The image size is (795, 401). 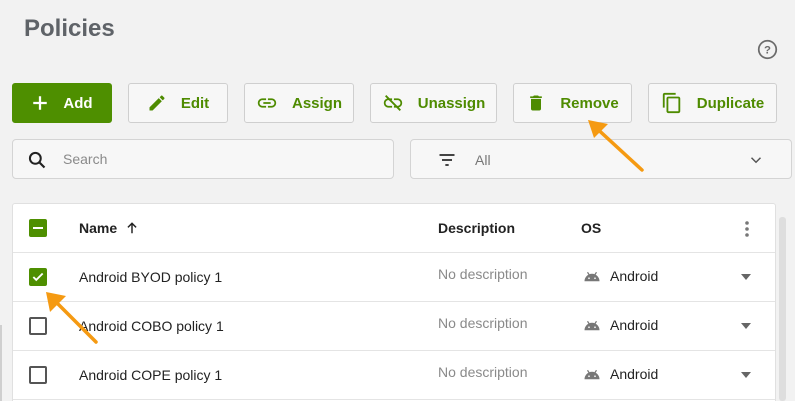 What do you see at coordinates (195, 103) in the screenshot?
I see `edit-button-label: Edit` at bounding box center [195, 103].